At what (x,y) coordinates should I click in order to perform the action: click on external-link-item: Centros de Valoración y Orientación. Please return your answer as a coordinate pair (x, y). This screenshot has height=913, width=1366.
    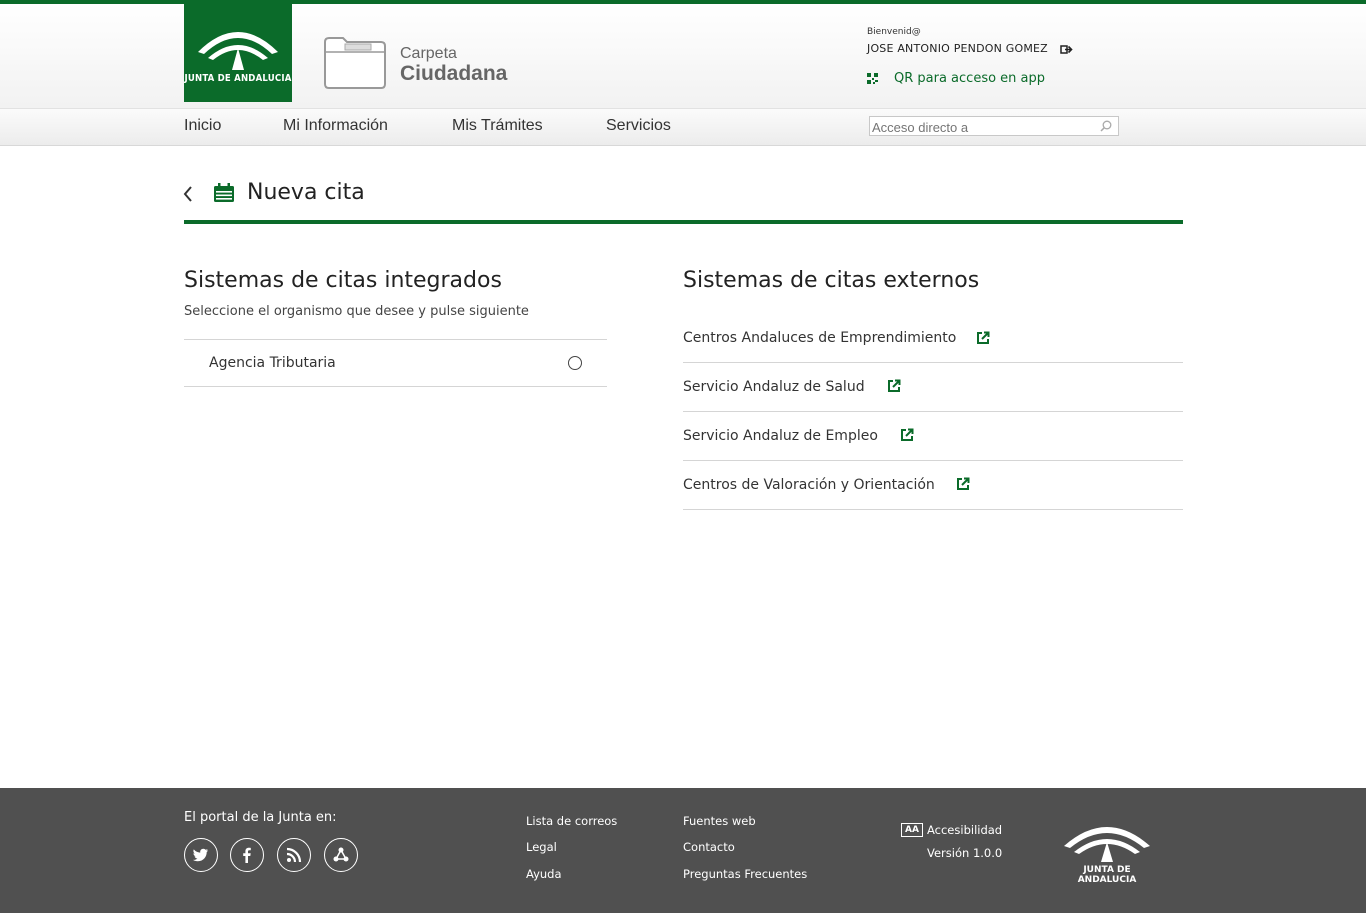
    Looking at the image, I should click on (933, 485).